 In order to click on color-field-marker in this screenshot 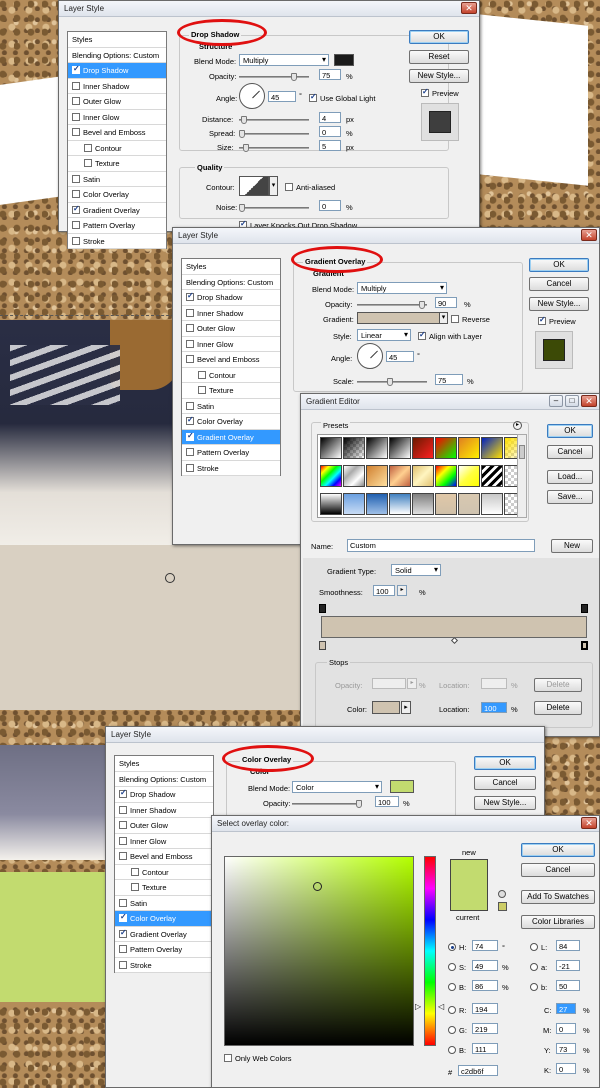, I will do `click(317, 886)`.